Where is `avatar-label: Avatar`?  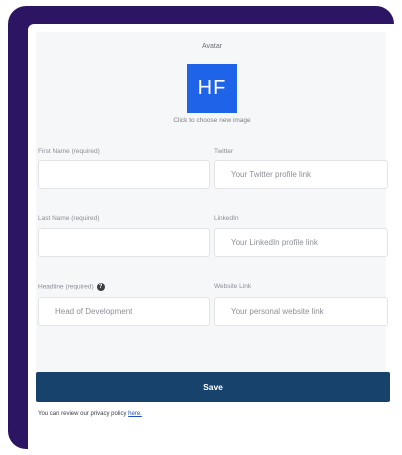
avatar-label: Avatar is located at coordinates (212, 46).